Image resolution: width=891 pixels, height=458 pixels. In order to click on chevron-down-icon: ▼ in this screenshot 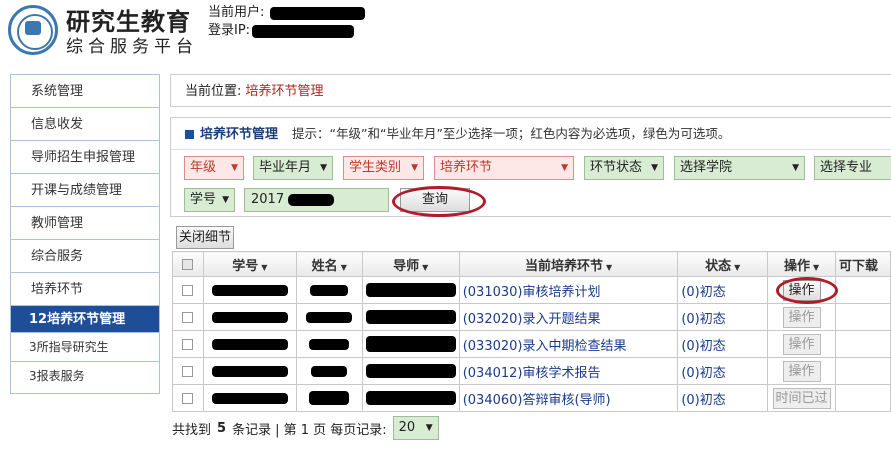, I will do `click(654, 168)`.